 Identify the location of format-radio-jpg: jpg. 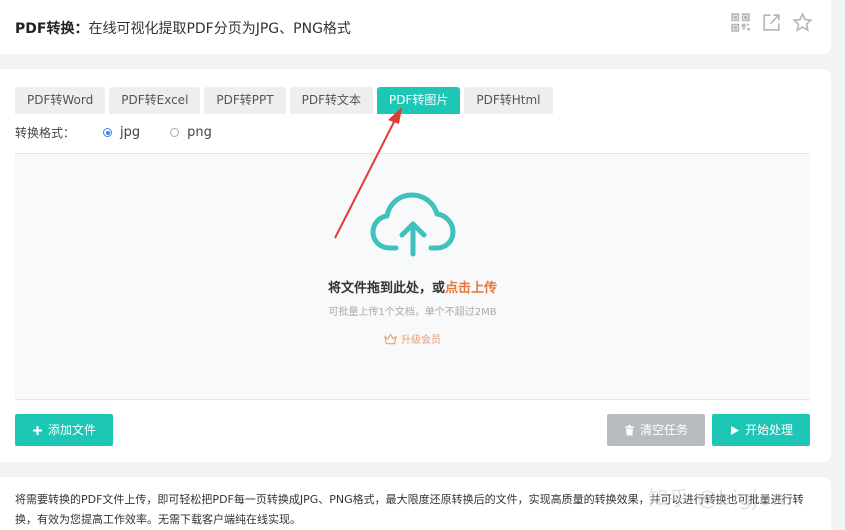
(121, 132).